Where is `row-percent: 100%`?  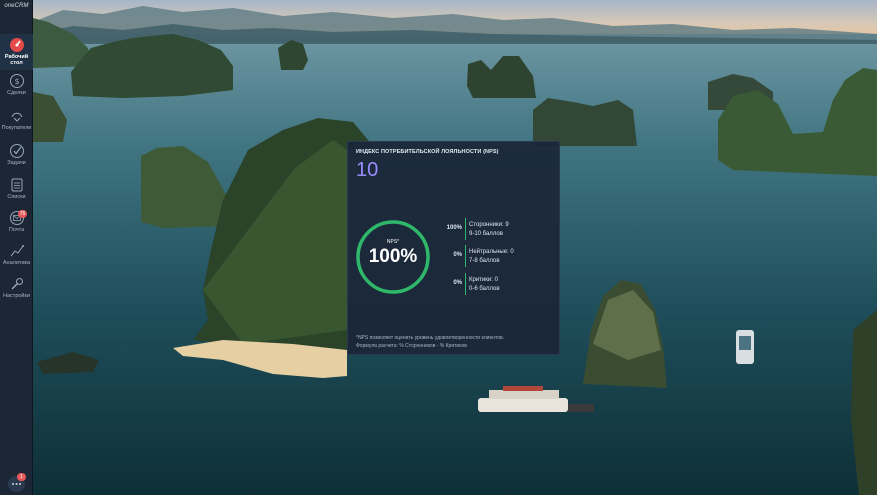 row-percent: 100% is located at coordinates (454, 228).